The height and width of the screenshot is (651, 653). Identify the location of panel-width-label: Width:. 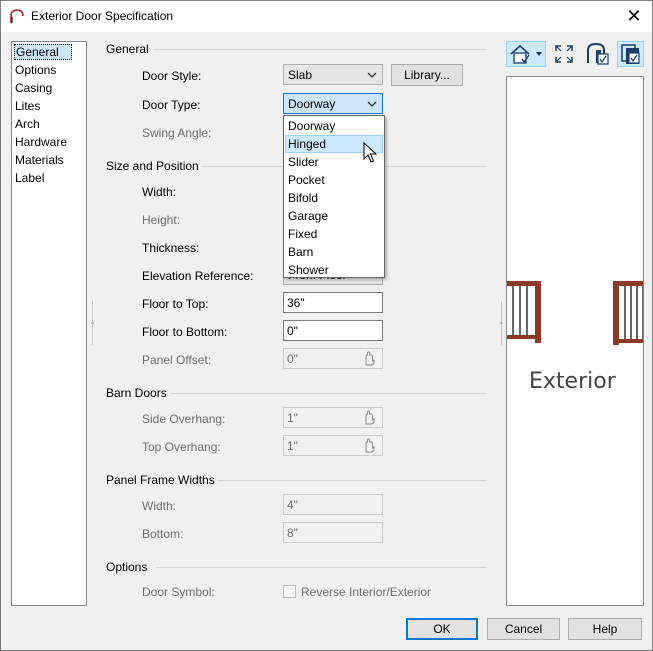
(159, 506).